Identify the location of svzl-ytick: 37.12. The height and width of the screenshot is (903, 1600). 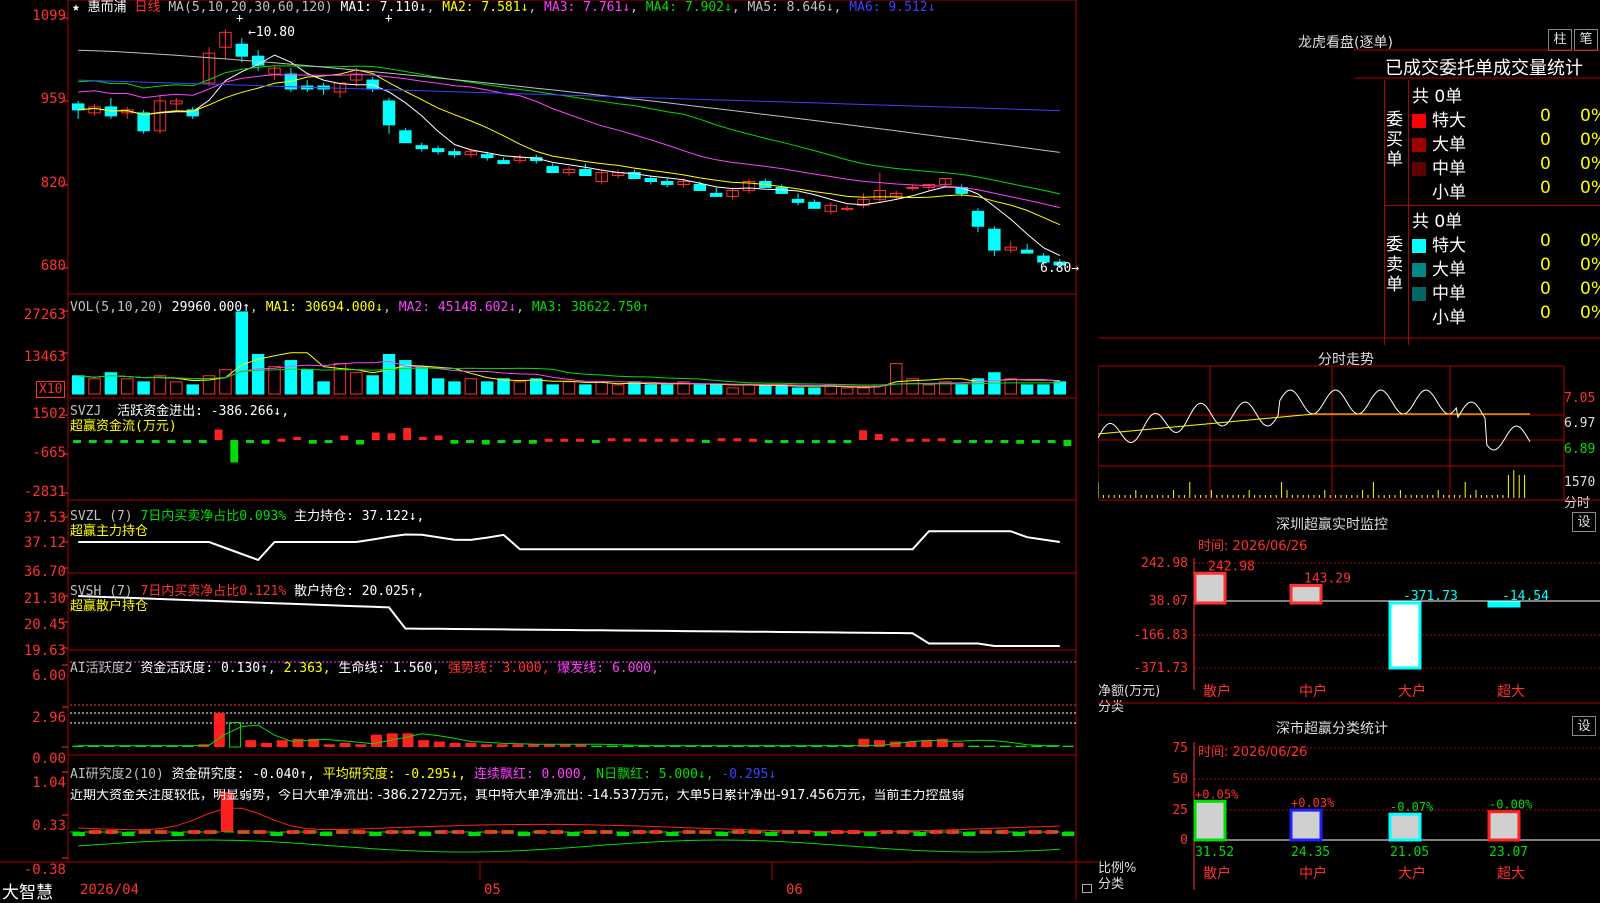
(44, 543).